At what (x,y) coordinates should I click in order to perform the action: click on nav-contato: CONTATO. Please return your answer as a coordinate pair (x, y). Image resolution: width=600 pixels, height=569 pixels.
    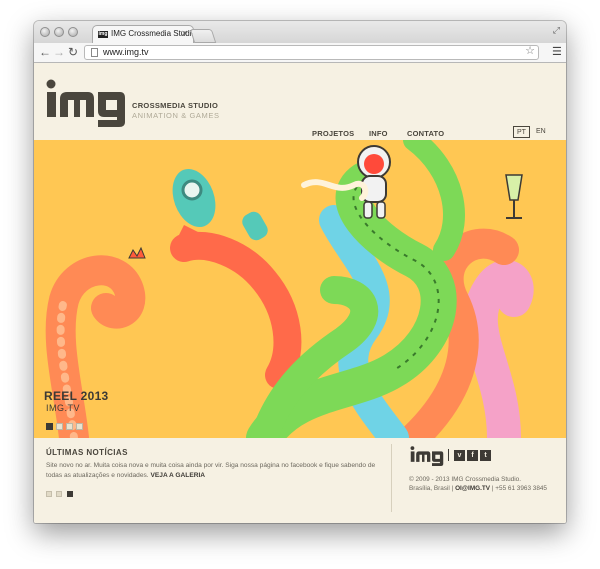
    Looking at the image, I should click on (425, 133).